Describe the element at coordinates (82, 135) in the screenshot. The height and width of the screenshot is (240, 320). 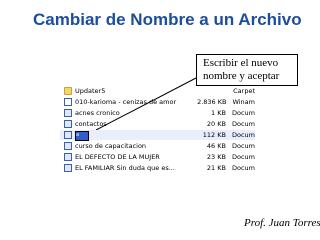
I see `rename-input: a` at that location.